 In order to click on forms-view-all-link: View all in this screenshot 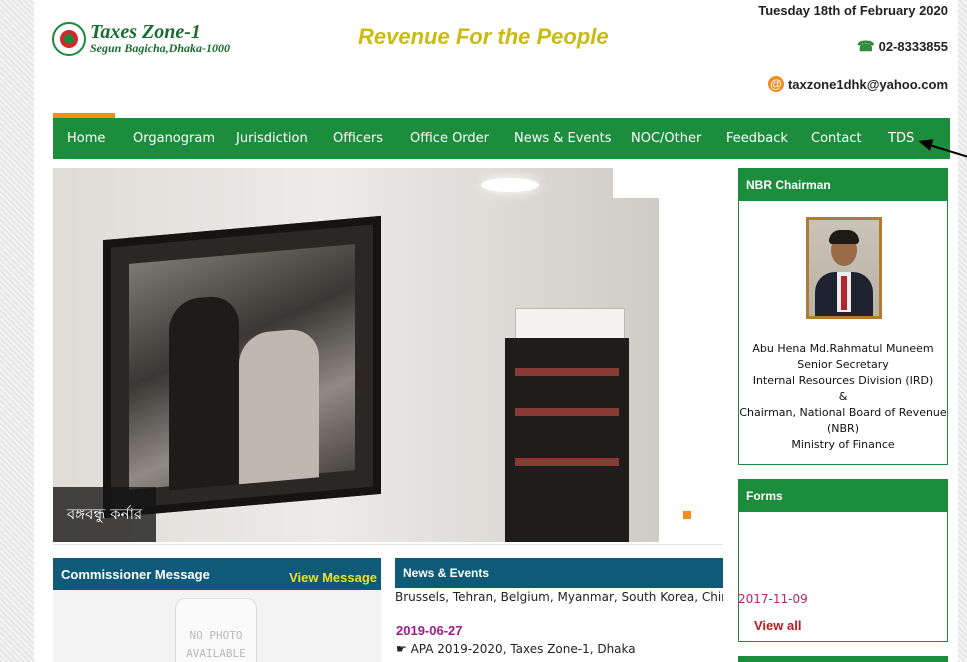, I will do `click(777, 625)`.